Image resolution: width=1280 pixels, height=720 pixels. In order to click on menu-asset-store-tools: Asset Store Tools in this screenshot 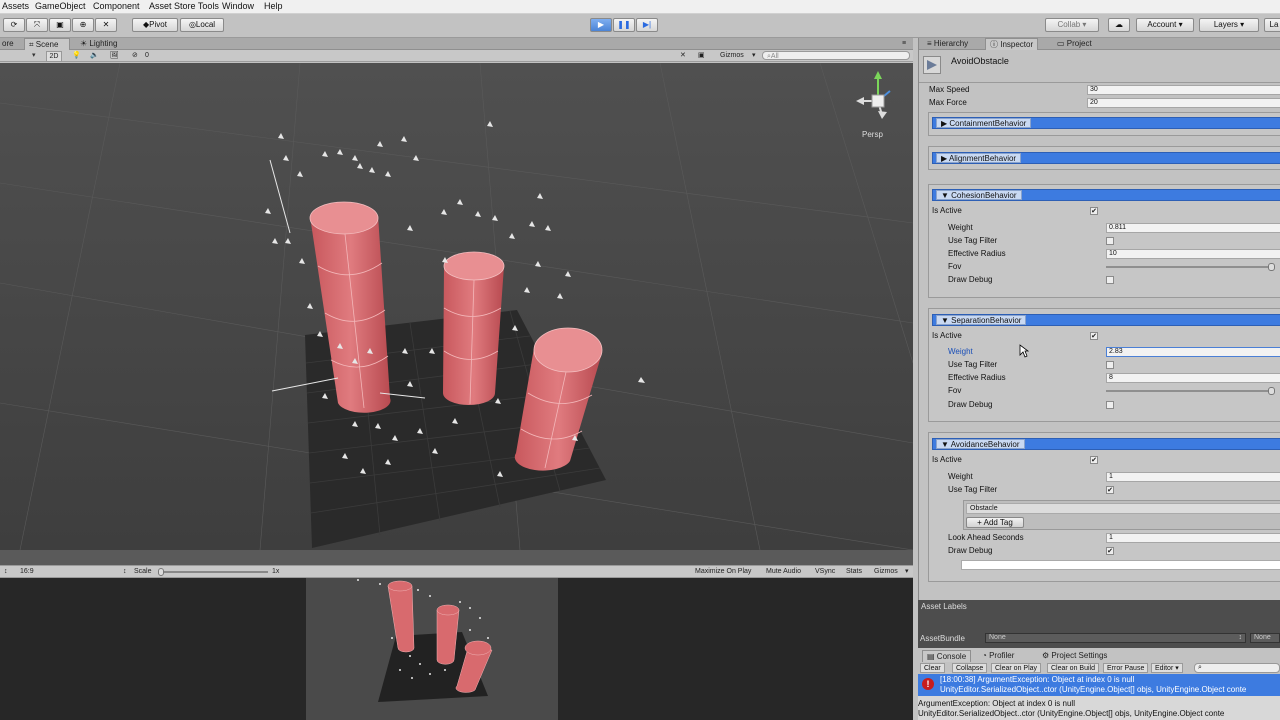, I will do `click(184, 6)`.